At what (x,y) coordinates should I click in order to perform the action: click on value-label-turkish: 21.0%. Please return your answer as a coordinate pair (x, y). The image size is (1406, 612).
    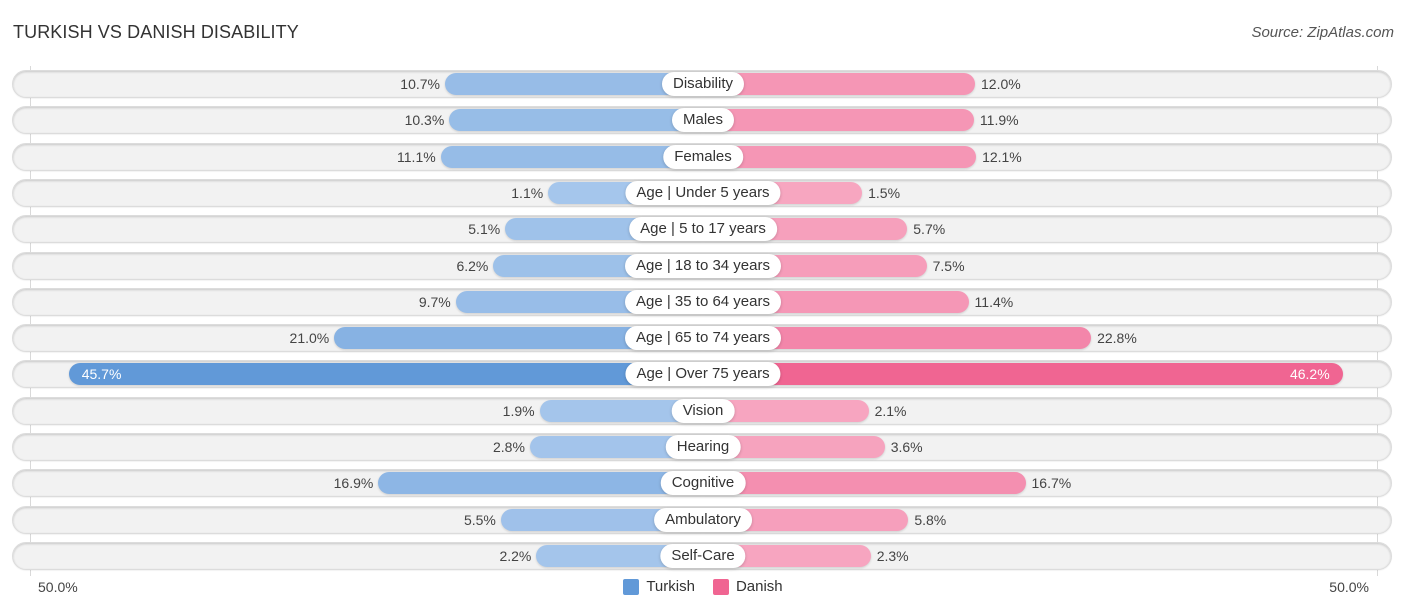
    Looking at the image, I should click on (309, 338).